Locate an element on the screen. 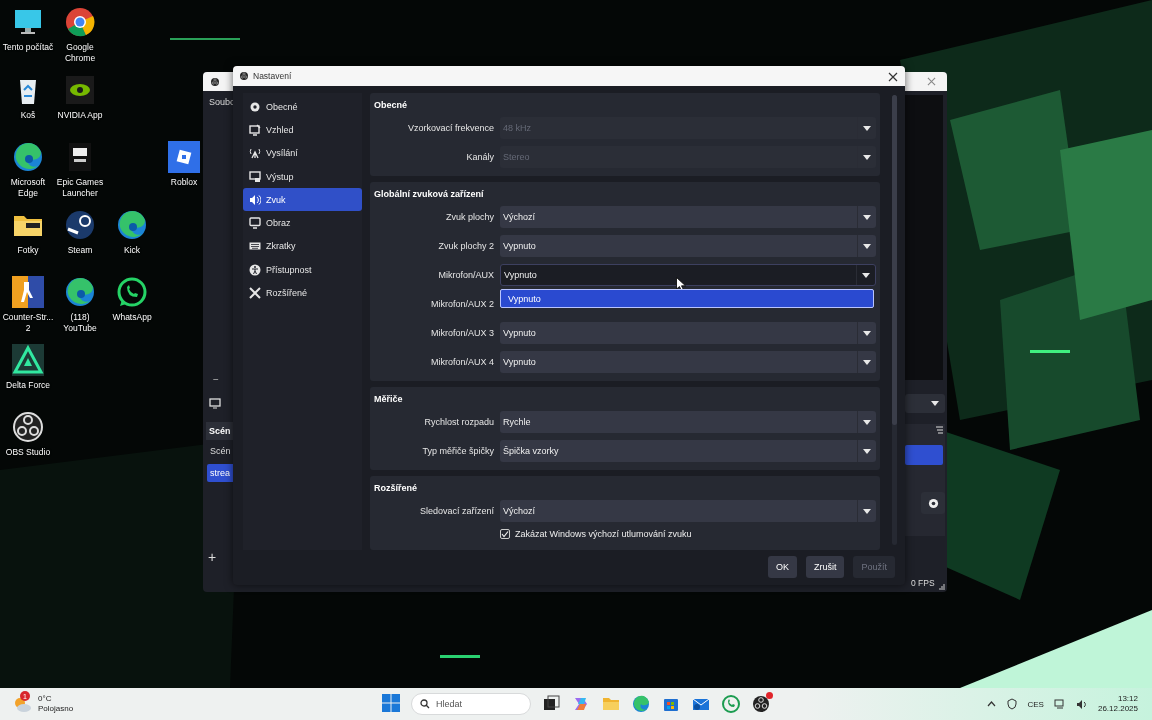 This screenshot has width=1152, height=720. browser-icon is located at coordinates (80, 22).